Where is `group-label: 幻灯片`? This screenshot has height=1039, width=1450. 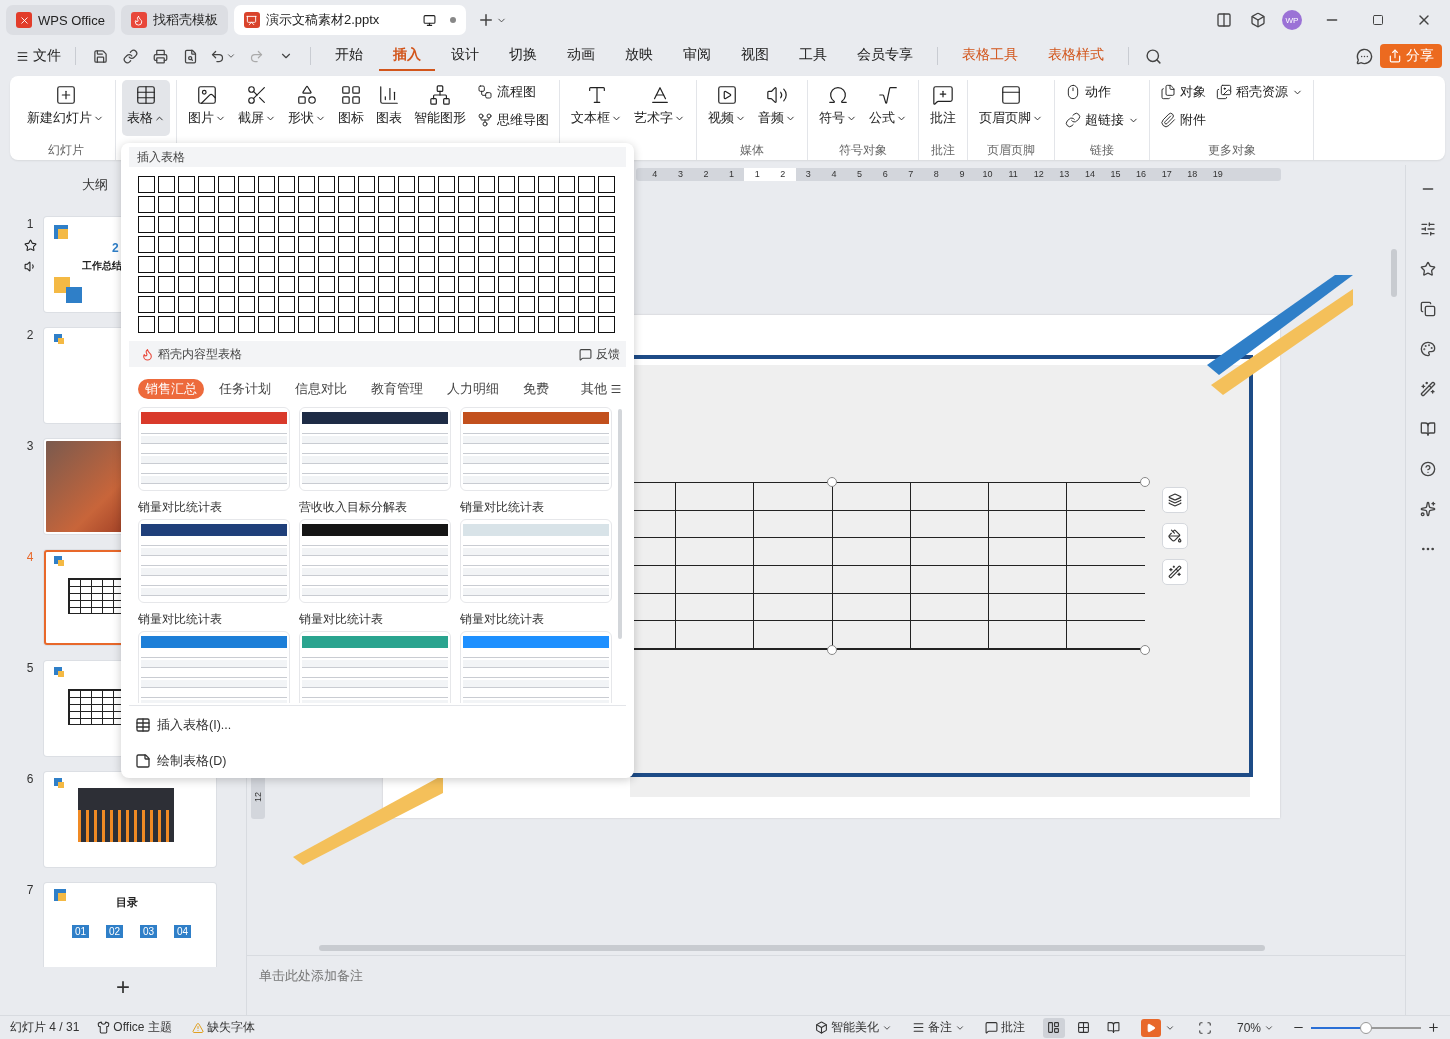
group-label: 幻灯片 is located at coordinates (65, 150).